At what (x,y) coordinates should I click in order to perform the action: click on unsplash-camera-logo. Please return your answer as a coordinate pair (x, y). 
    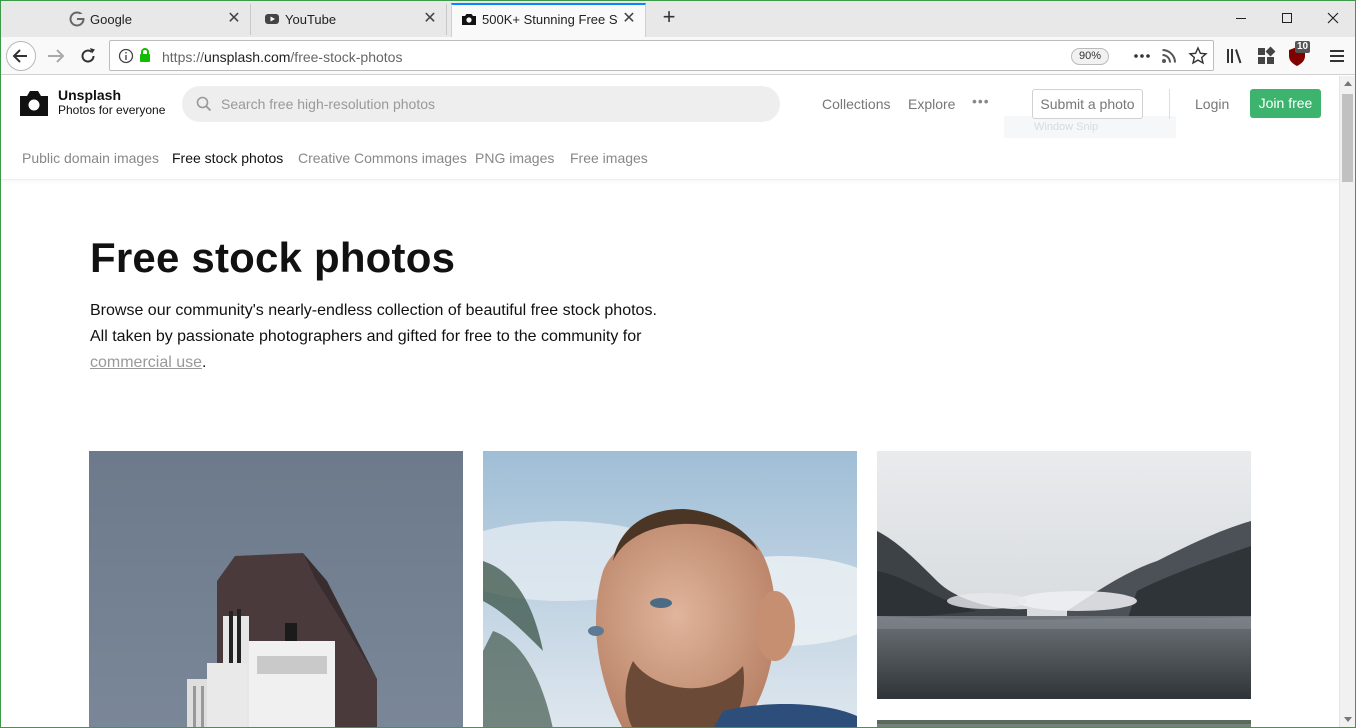
    Looking at the image, I should click on (34, 103).